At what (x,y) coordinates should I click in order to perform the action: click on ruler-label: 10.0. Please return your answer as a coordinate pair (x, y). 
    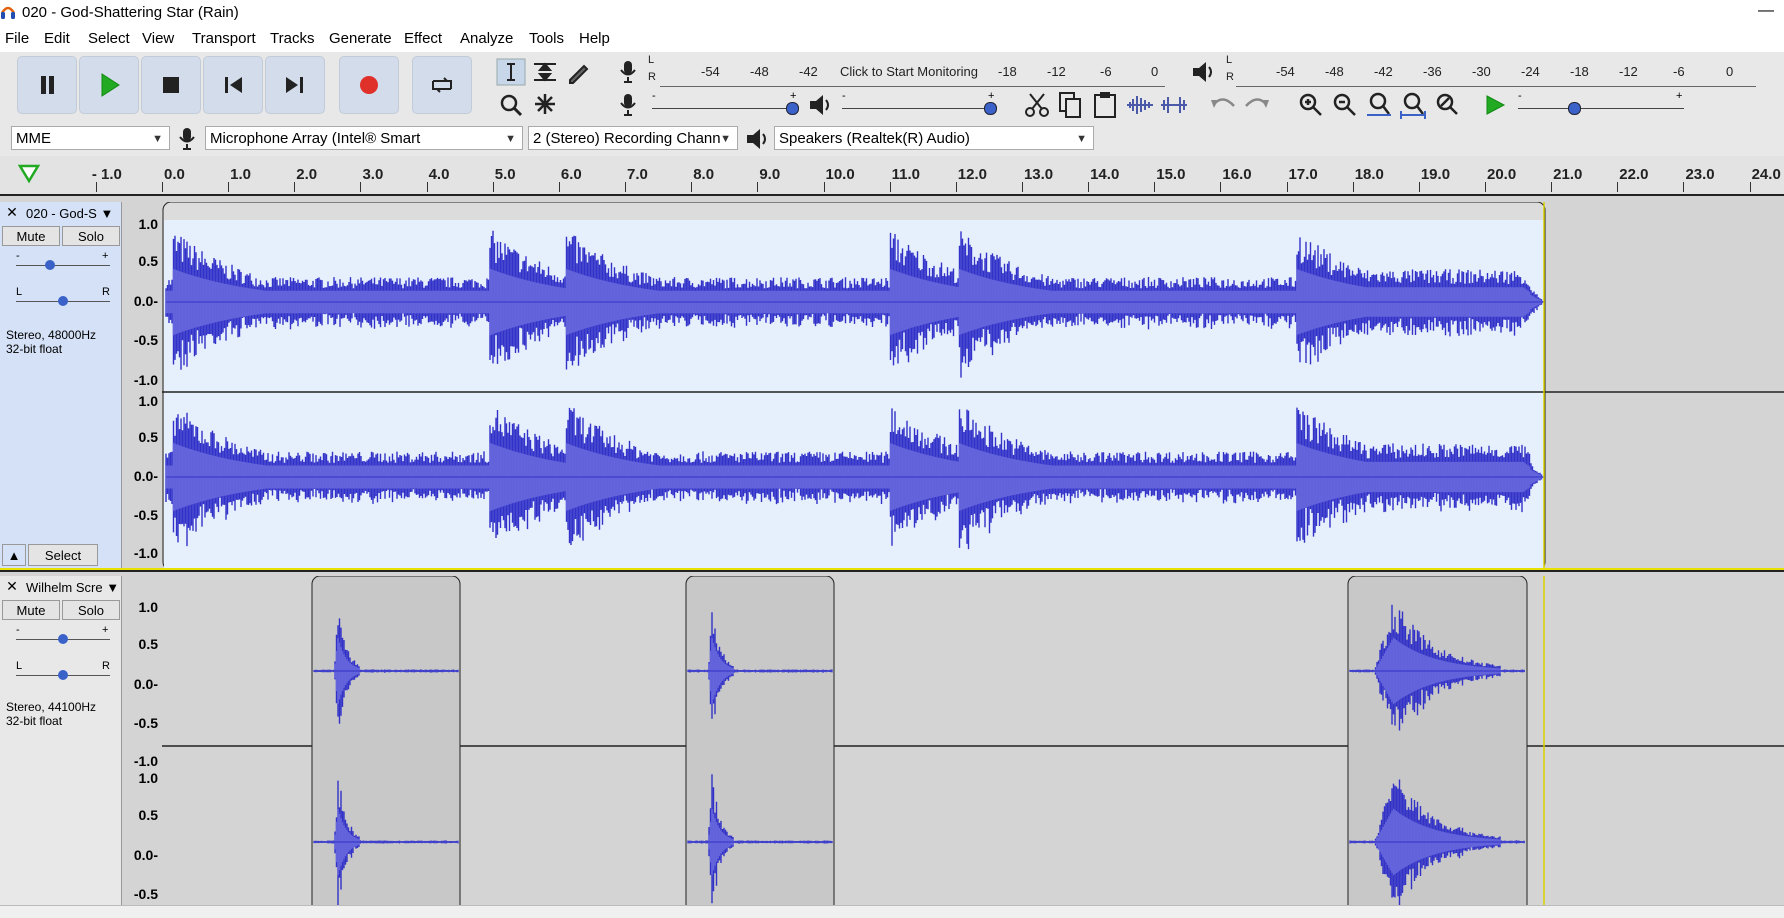
    Looking at the image, I should click on (840, 174).